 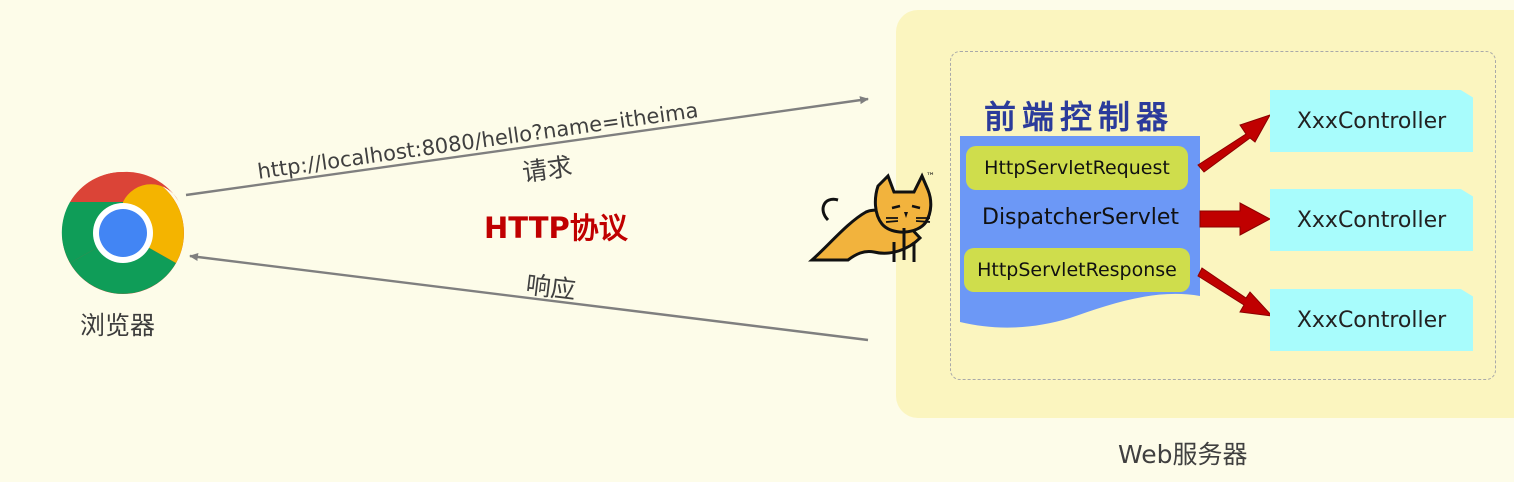 What do you see at coordinates (1371, 320) in the screenshot?
I see `controller-box-3: XxxController` at bounding box center [1371, 320].